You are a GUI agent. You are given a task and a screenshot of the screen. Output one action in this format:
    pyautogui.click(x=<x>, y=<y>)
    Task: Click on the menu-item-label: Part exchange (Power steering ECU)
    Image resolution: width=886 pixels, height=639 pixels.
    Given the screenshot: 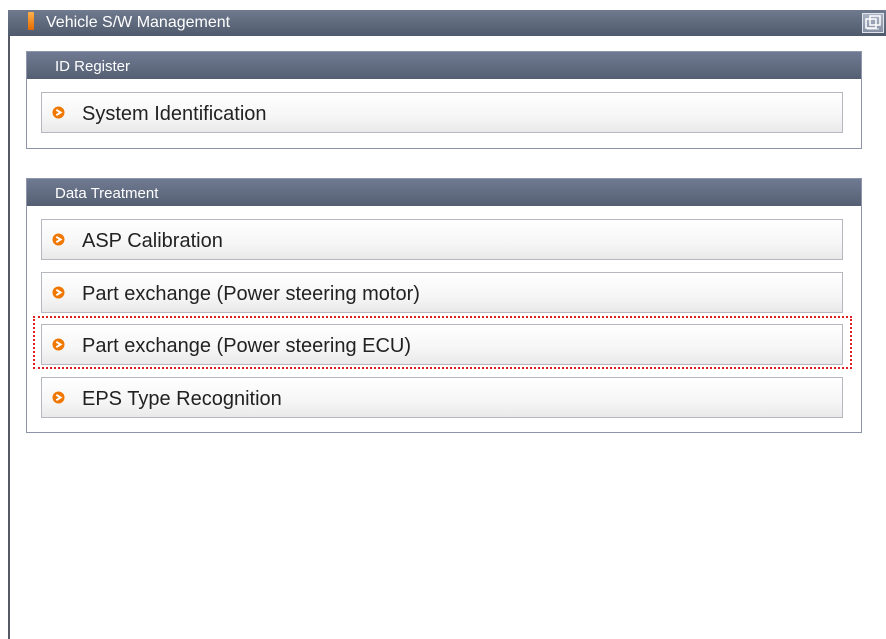 What is the action you would take?
    pyautogui.click(x=247, y=346)
    